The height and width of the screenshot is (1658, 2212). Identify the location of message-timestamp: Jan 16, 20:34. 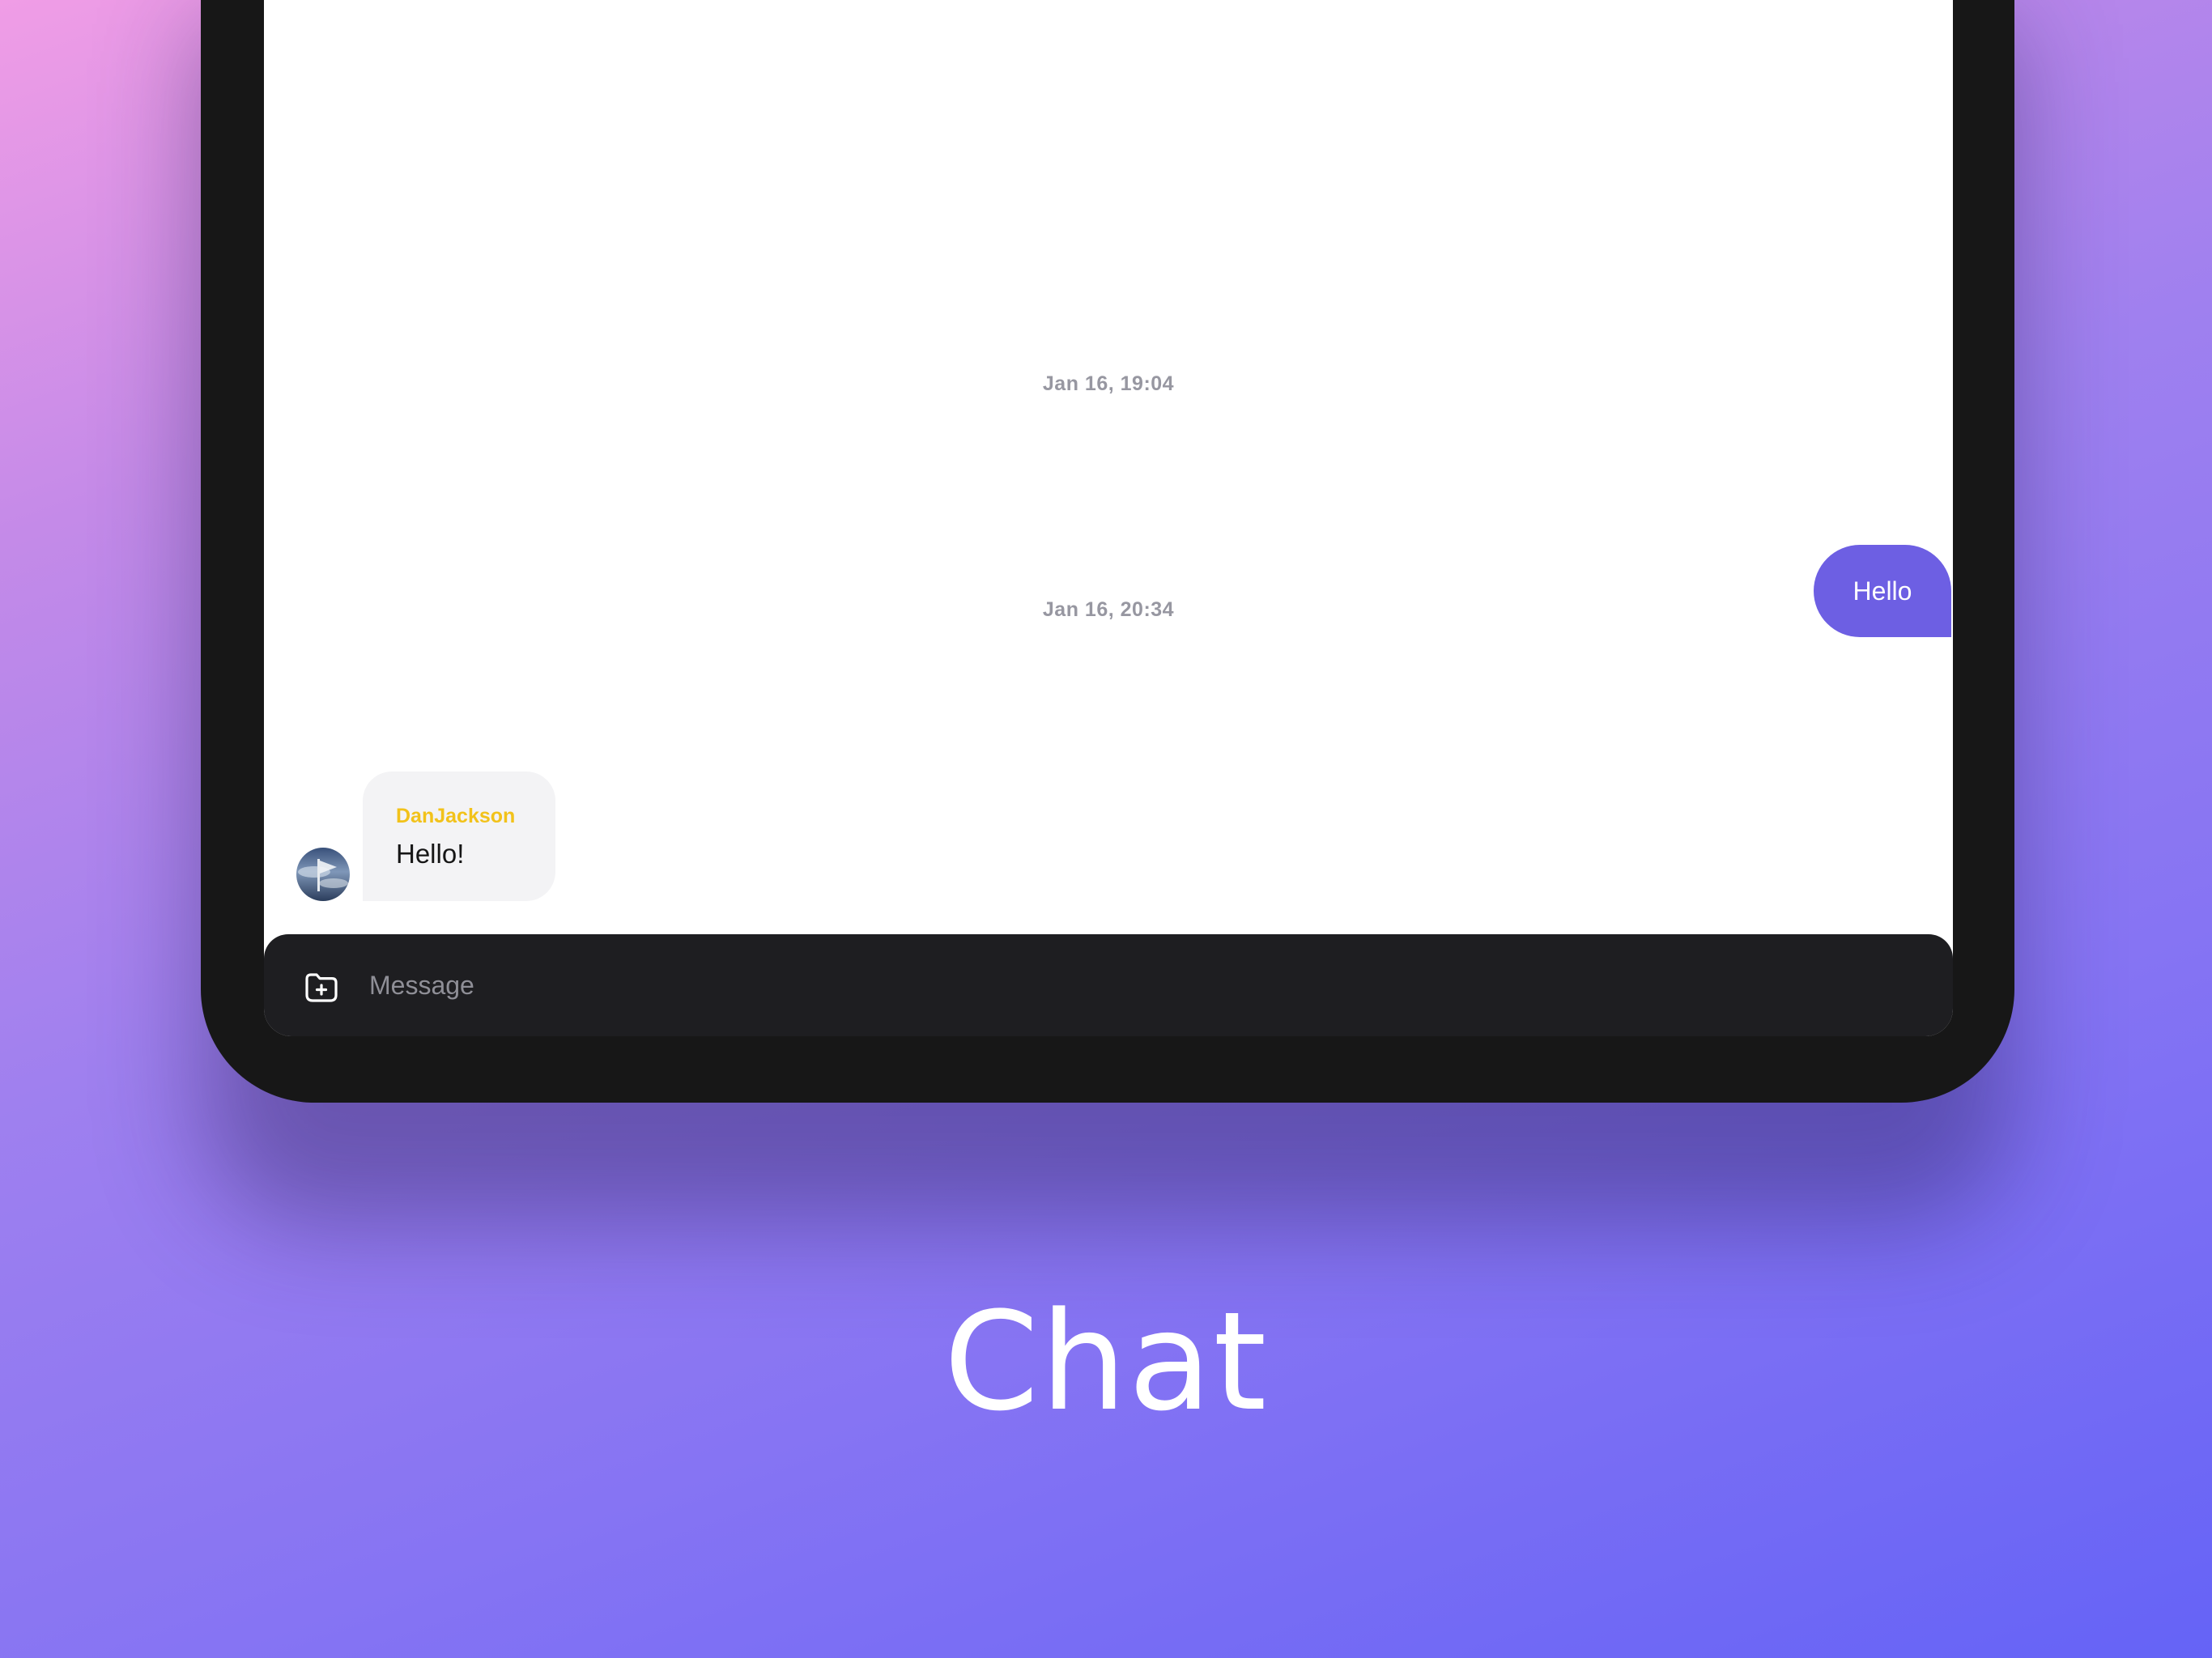
(1109, 609).